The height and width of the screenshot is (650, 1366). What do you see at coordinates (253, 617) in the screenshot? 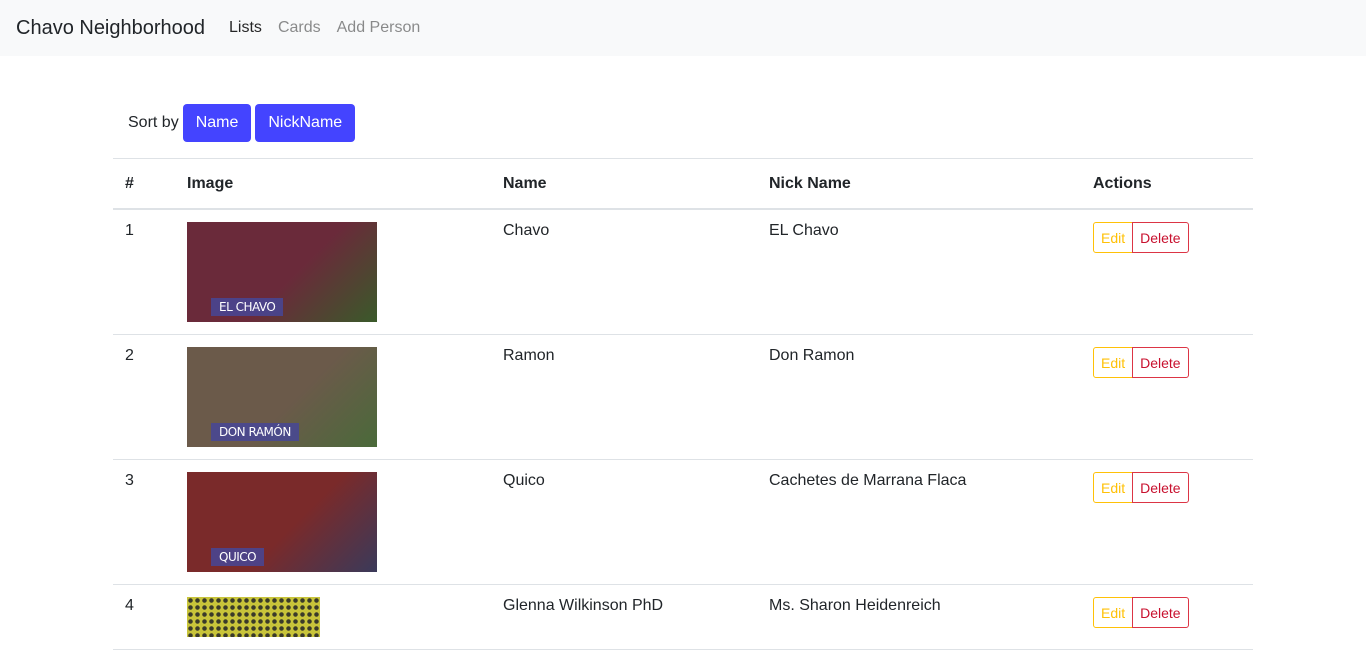
I see `person-image` at bounding box center [253, 617].